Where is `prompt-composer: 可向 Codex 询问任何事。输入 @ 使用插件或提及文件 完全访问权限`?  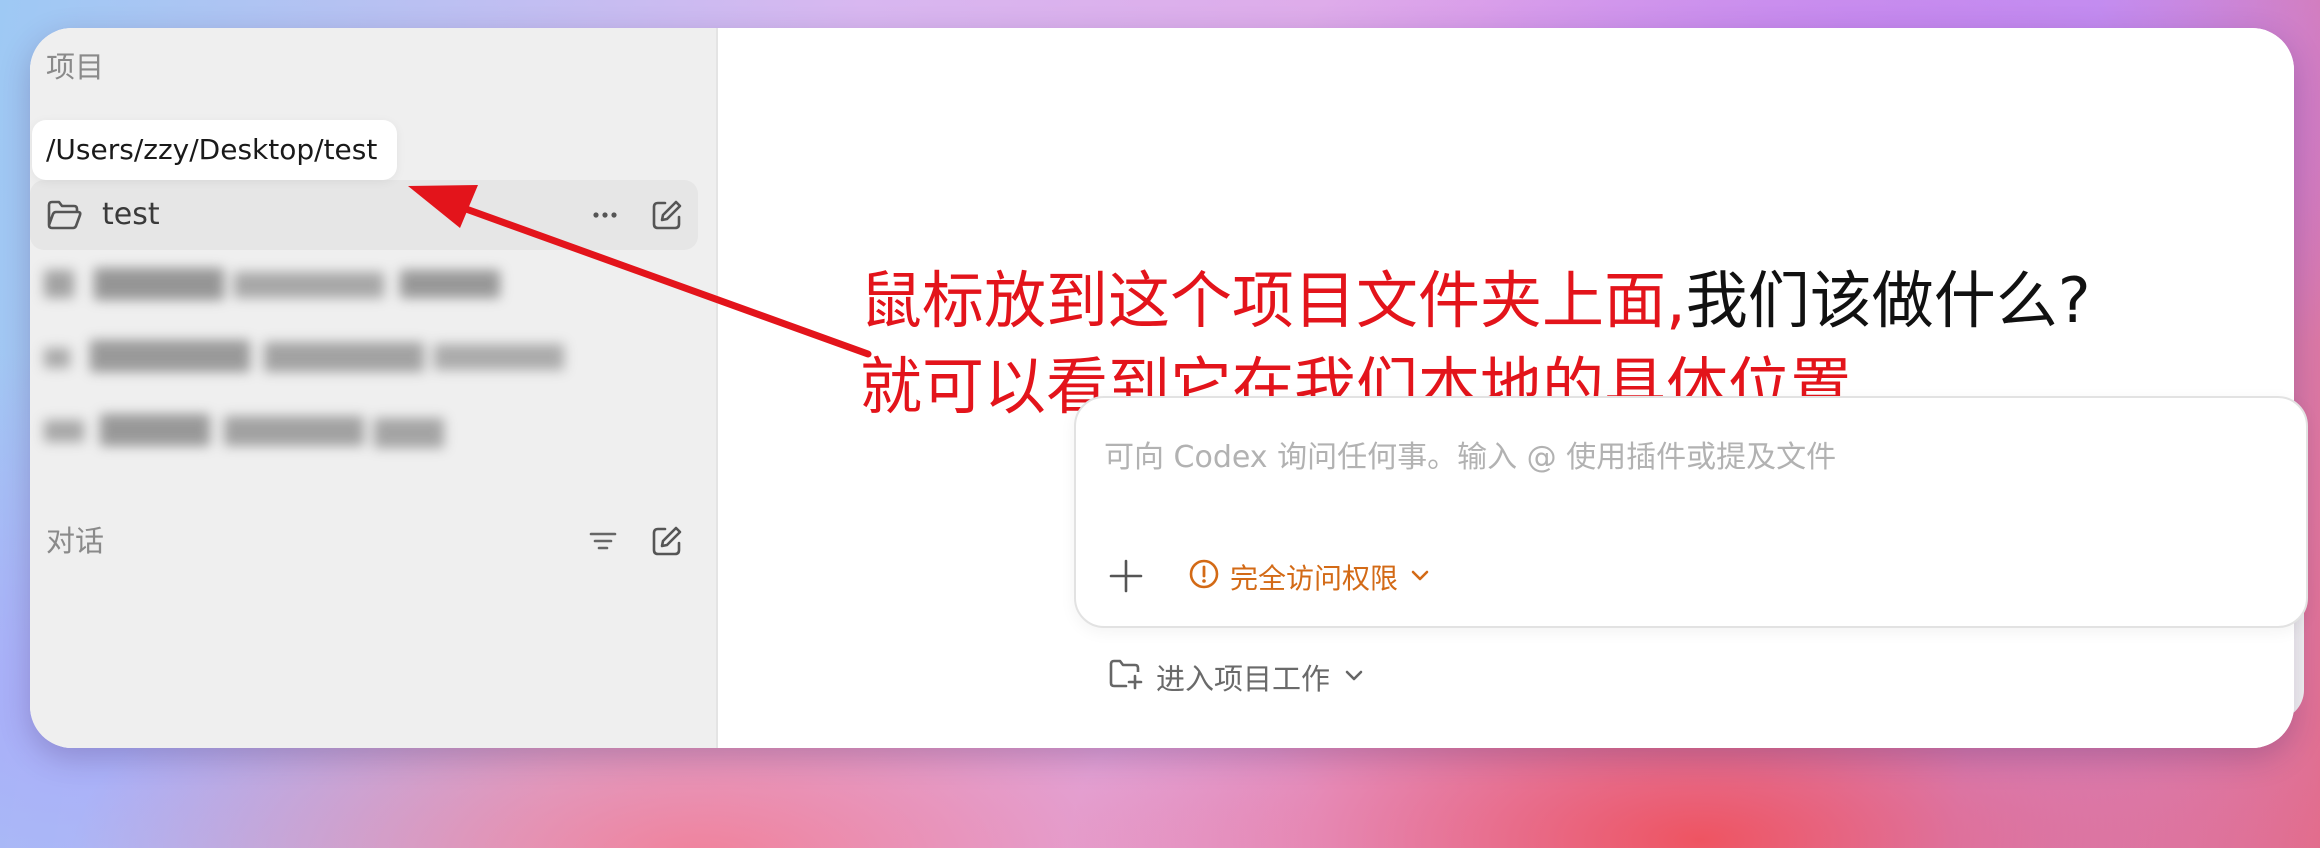 prompt-composer: 可向 Codex 询问任何事。输入 @ 使用插件或提及文件 完全访问权限 is located at coordinates (1691, 512).